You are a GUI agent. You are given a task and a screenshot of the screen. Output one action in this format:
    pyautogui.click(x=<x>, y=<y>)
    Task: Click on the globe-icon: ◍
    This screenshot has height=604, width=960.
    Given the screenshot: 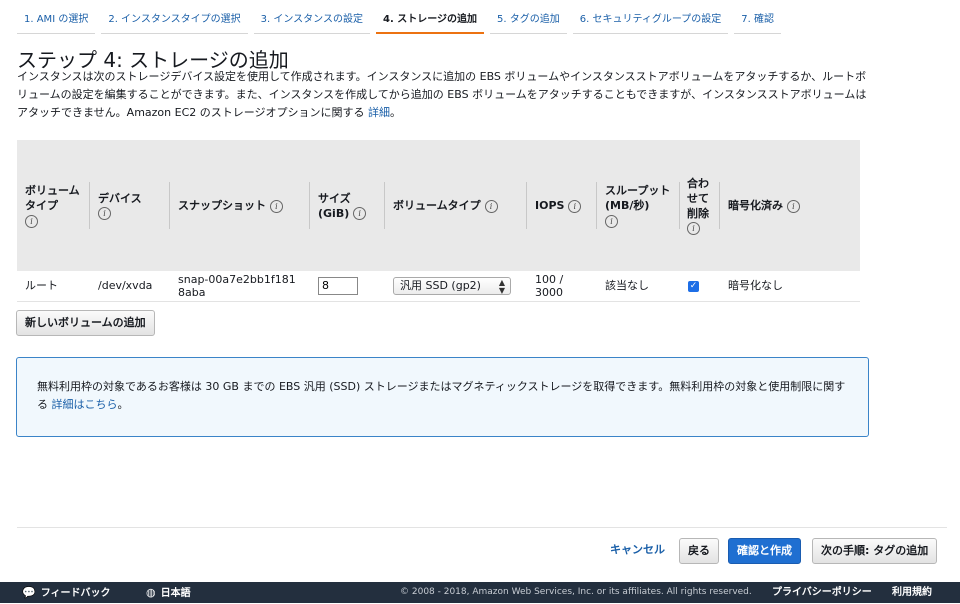 What is the action you would take?
    pyautogui.click(x=151, y=592)
    